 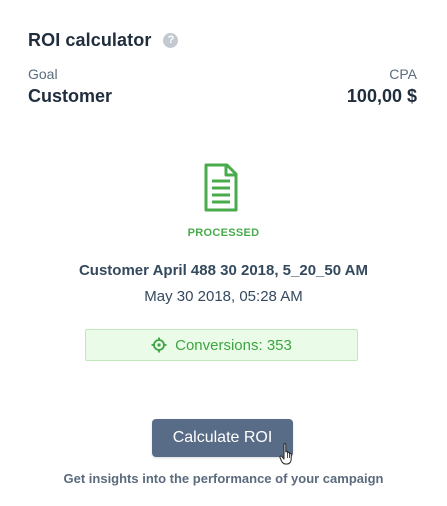 I want to click on crosshair-icon, so click(x=159, y=345).